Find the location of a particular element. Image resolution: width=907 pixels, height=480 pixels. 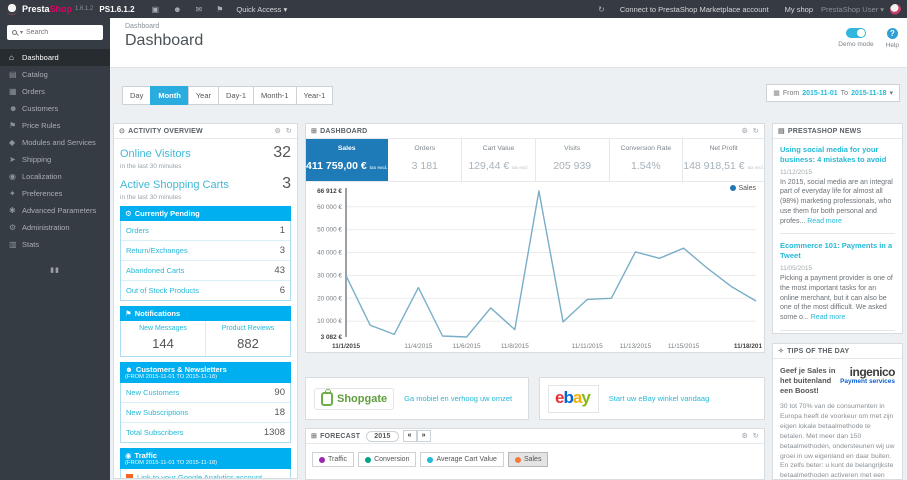

range-button-year-1: Year-1 is located at coordinates (314, 95).